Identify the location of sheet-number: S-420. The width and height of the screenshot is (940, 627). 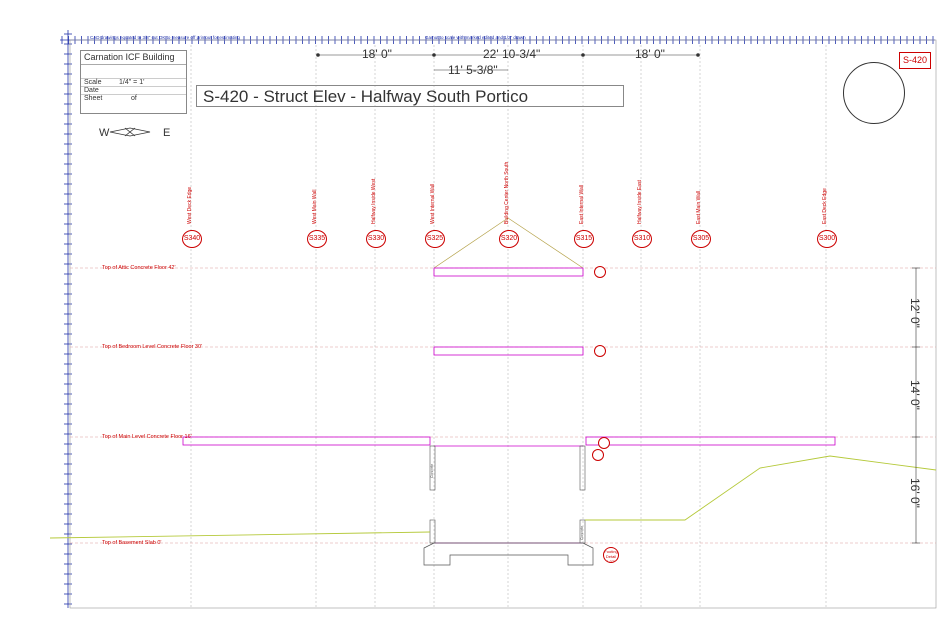
(915, 60).